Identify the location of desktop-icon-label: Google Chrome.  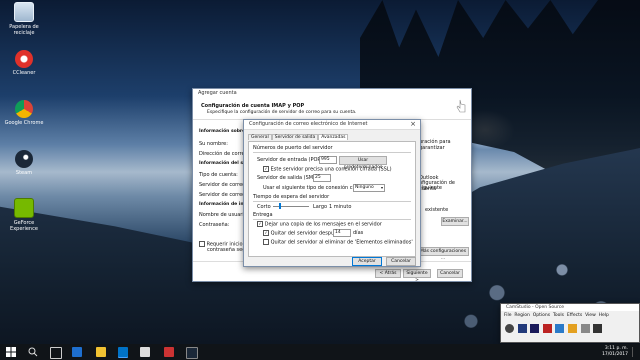
(24, 123).